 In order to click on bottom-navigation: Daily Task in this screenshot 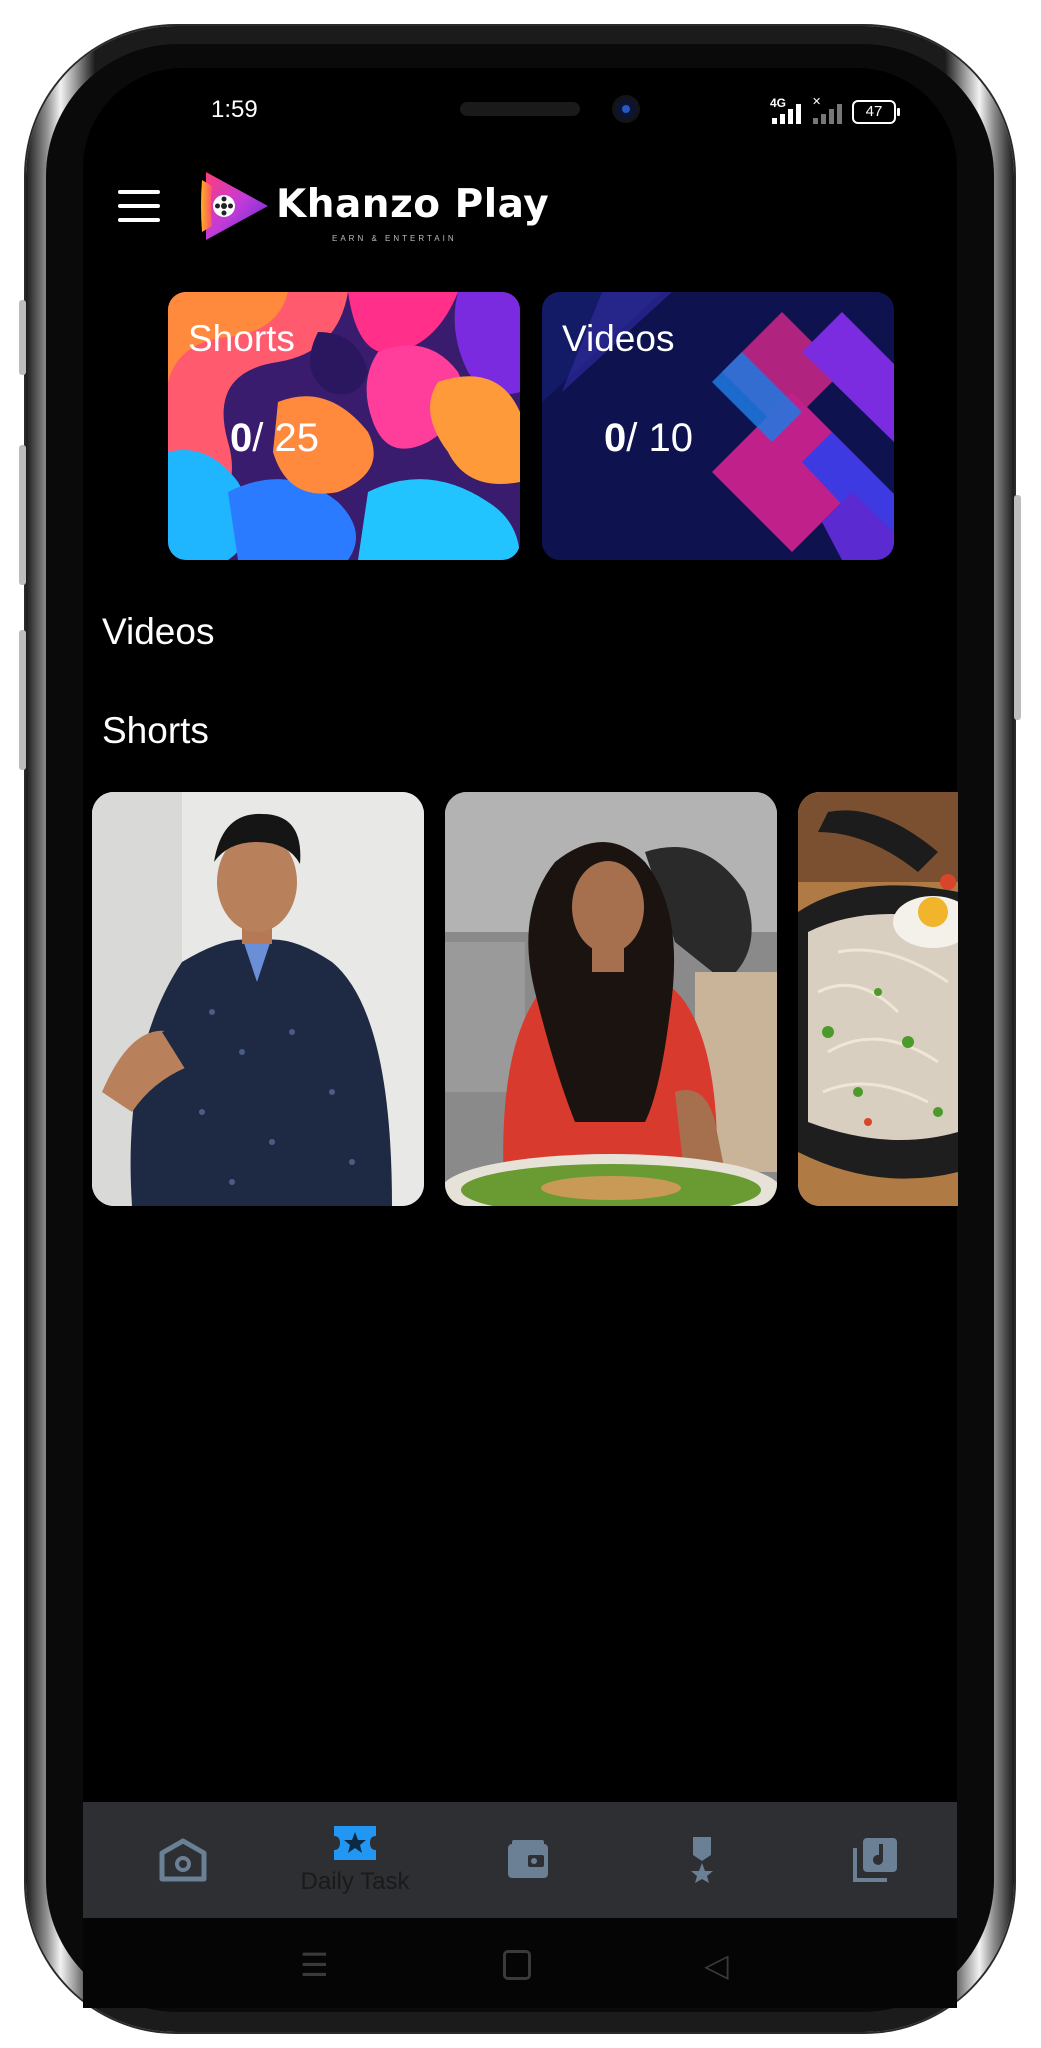, I will do `click(520, 1860)`.